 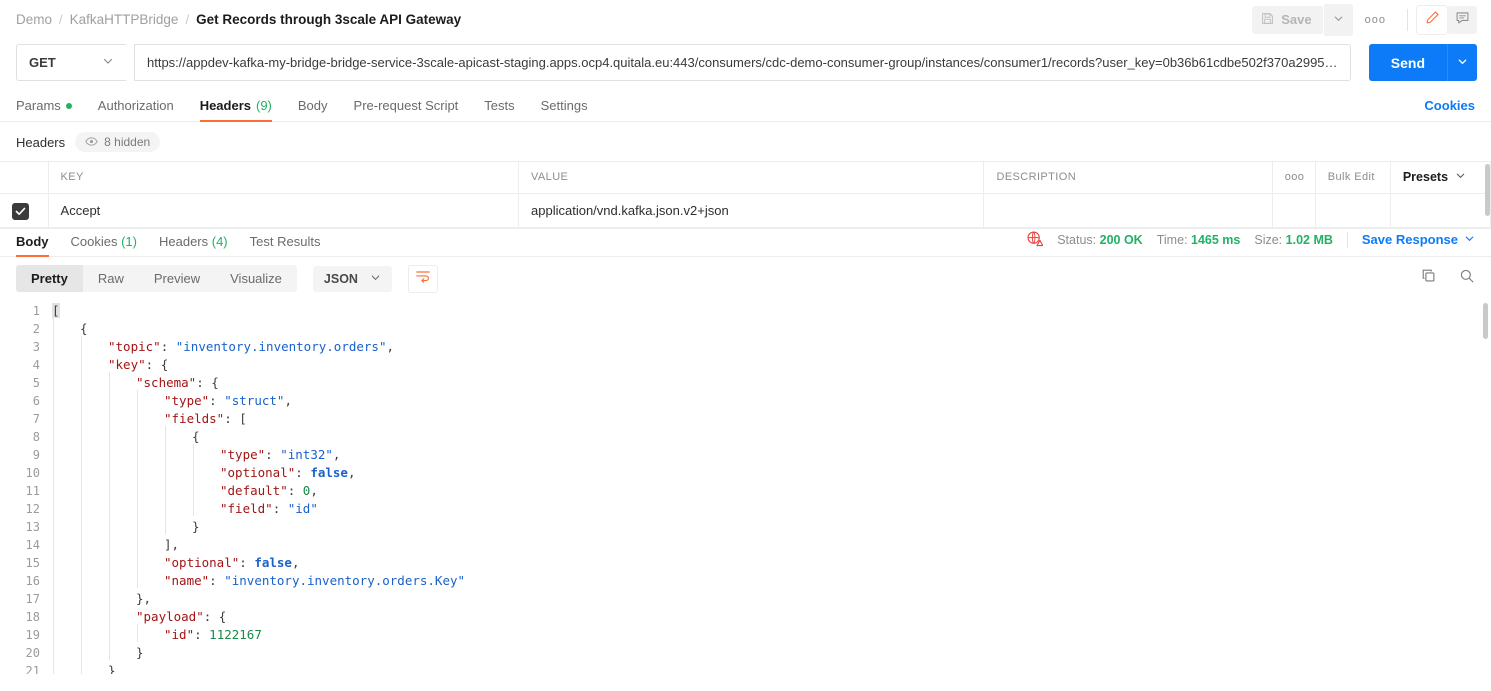 What do you see at coordinates (406, 110) in the screenshot?
I see `tab-pre-request-script: Pre-request Script` at bounding box center [406, 110].